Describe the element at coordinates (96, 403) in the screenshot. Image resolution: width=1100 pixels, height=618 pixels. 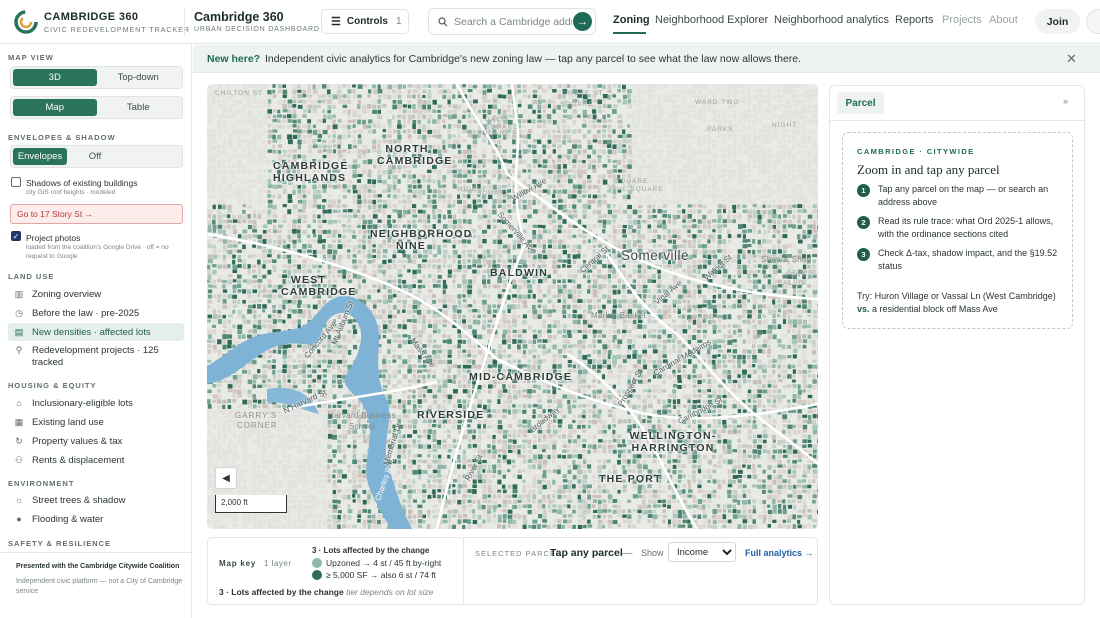
I see `sidebar-item-inclusionary: ⌂ Inclusionary-eligible lots` at that location.